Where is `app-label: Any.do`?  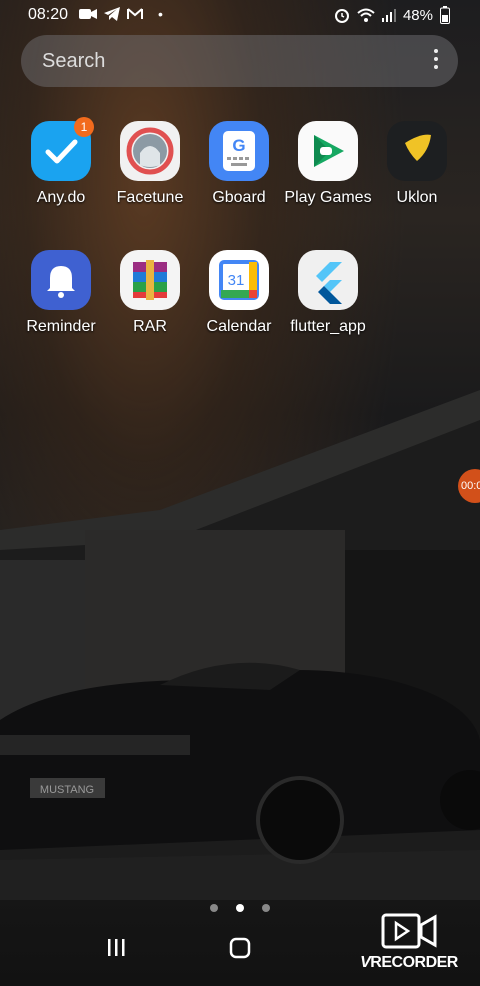 app-label: Any.do is located at coordinates (61, 197).